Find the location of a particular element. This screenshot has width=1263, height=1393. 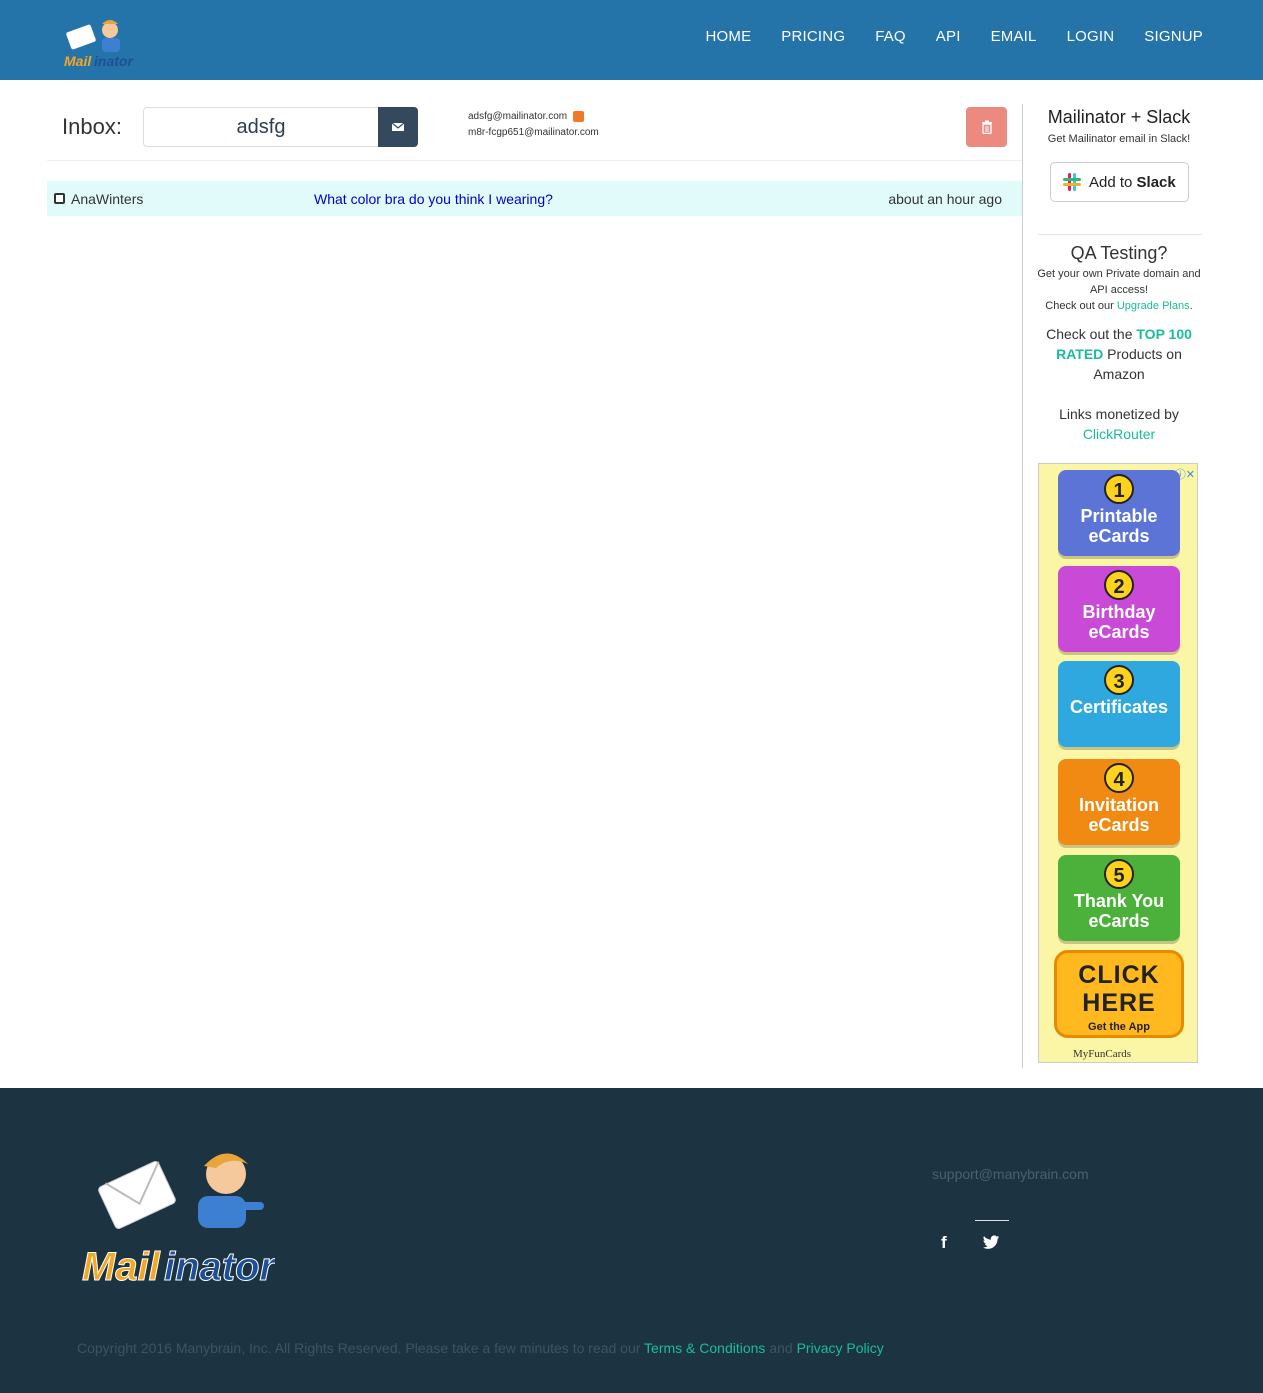

footer-divider is located at coordinates (992, 1220).